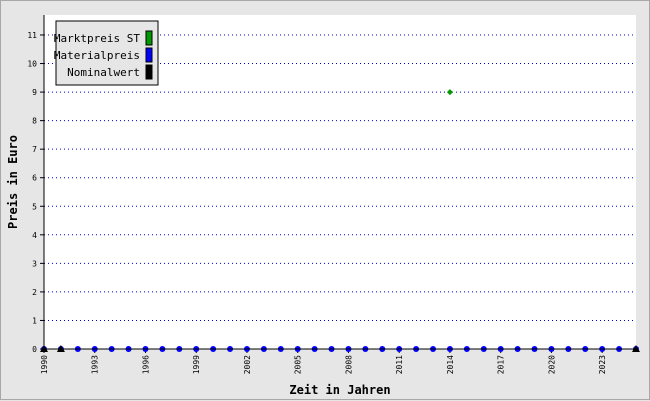 This screenshot has height=401, width=650. What do you see at coordinates (34, 206) in the screenshot?
I see `y-tick-label: 5` at bounding box center [34, 206].